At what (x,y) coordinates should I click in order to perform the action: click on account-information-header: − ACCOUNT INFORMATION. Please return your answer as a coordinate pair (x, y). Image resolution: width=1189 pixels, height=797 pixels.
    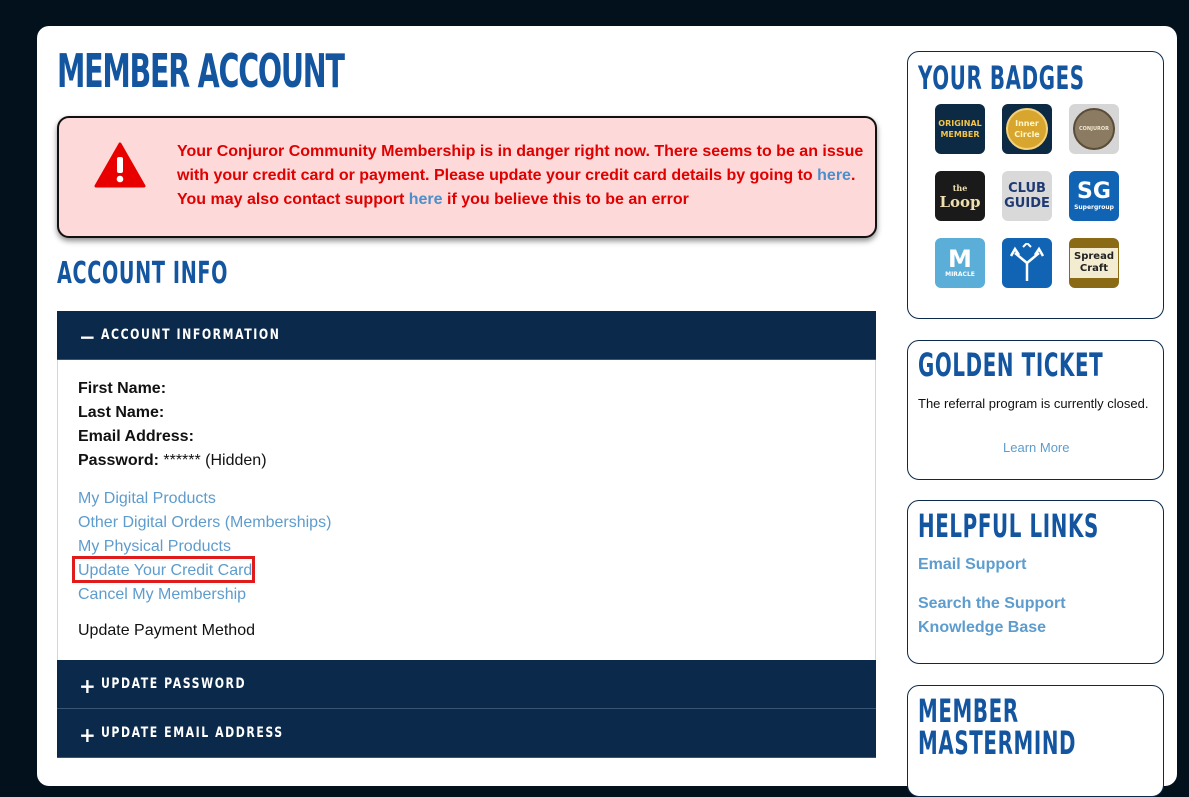
    Looking at the image, I should click on (466, 335).